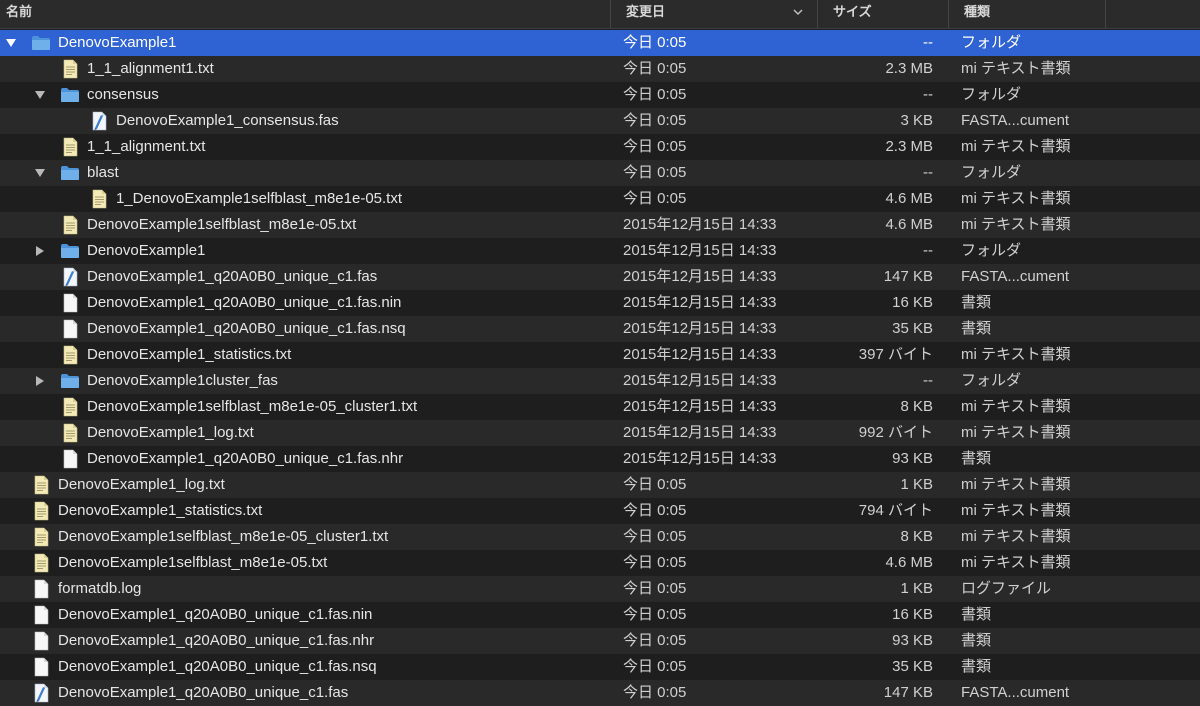 The image size is (1200, 706). What do you see at coordinates (600, 589) in the screenshot?
I see `file-row: formatdb.log 今日 0:05 1 KB ログファイル` at bounding box center [600, 589].